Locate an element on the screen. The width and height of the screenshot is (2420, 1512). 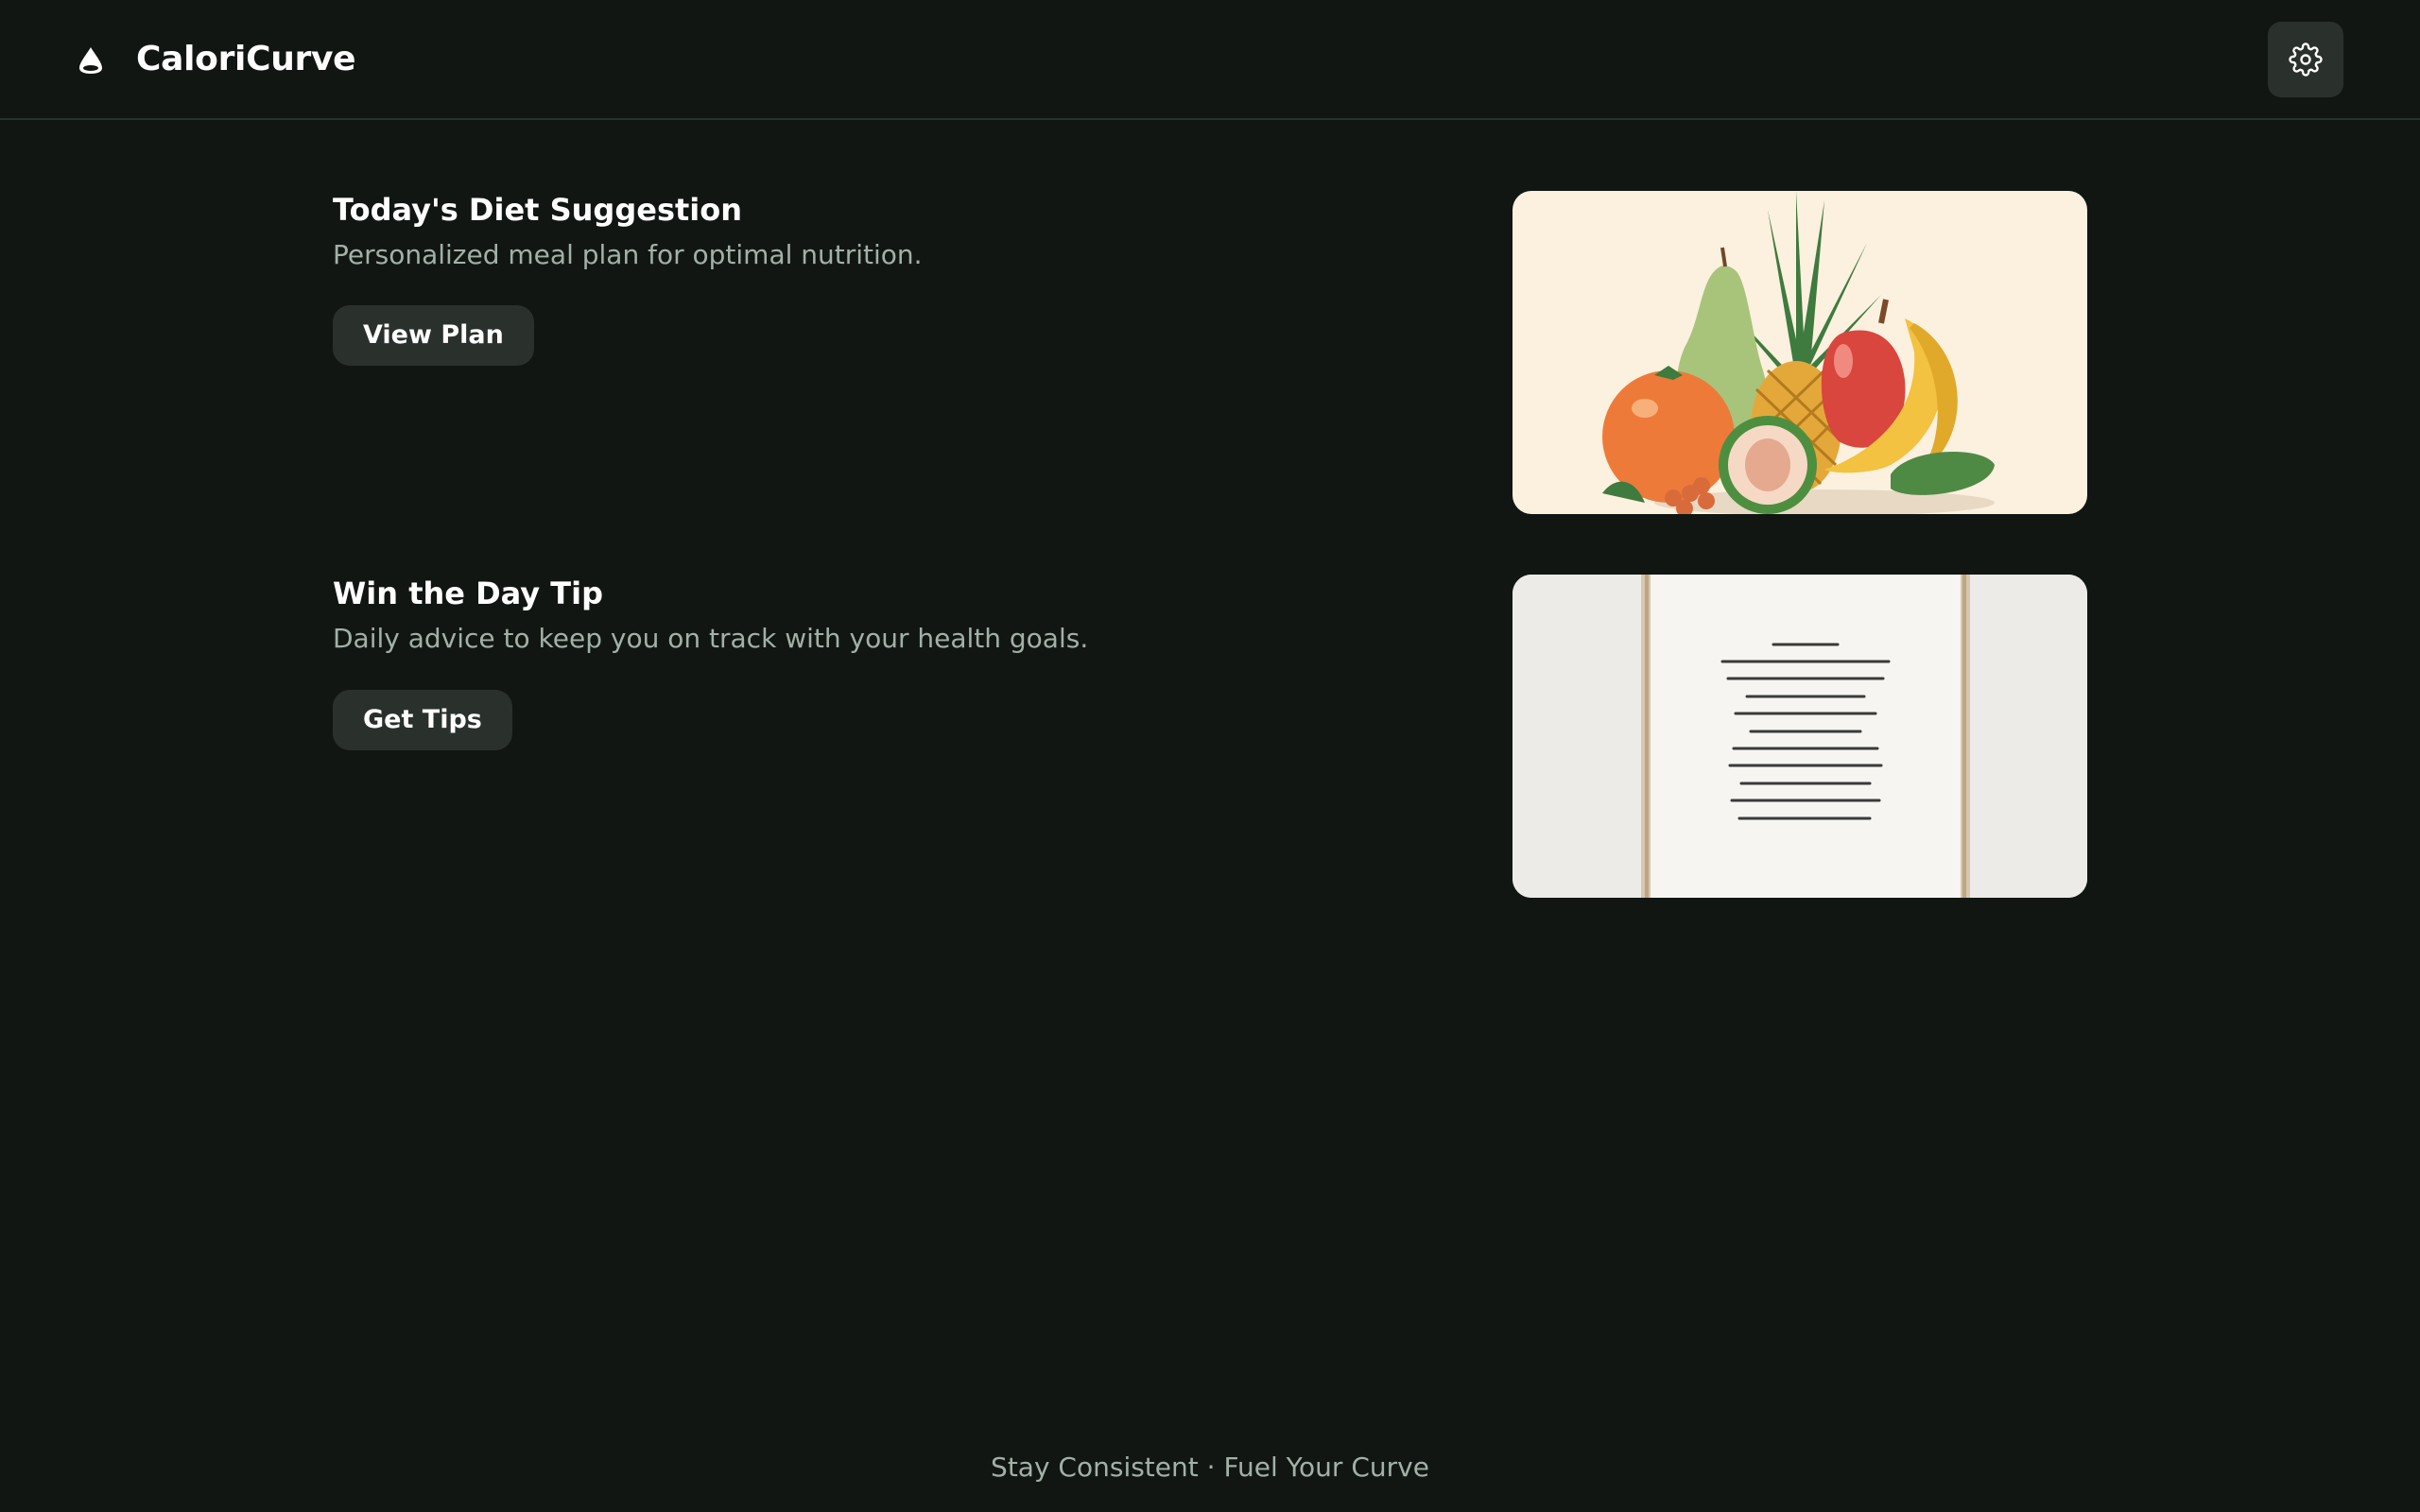
settings-button is located at coordinates (2305, 59).